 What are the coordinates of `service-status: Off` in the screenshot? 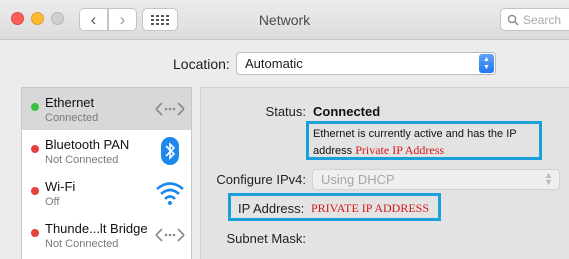 It's located at (52, 202).